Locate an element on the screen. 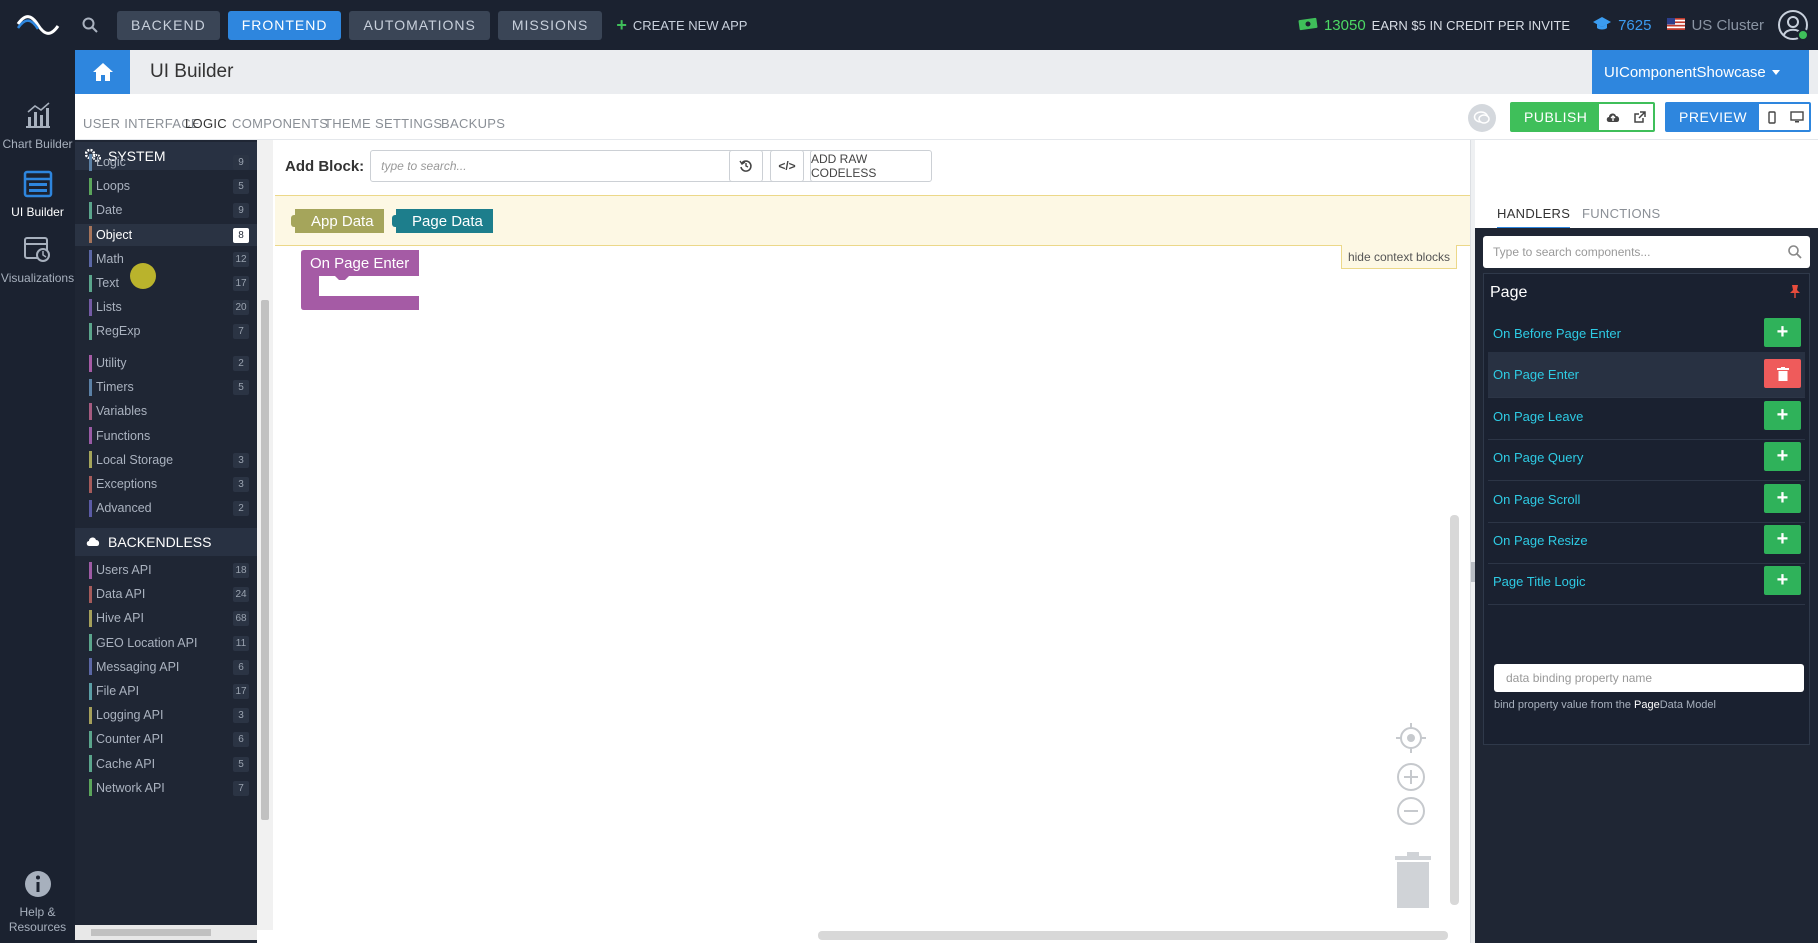 The image size is (1818, 943). category-local-storage: Local Storage 3 is located at coordinates (166, 460).